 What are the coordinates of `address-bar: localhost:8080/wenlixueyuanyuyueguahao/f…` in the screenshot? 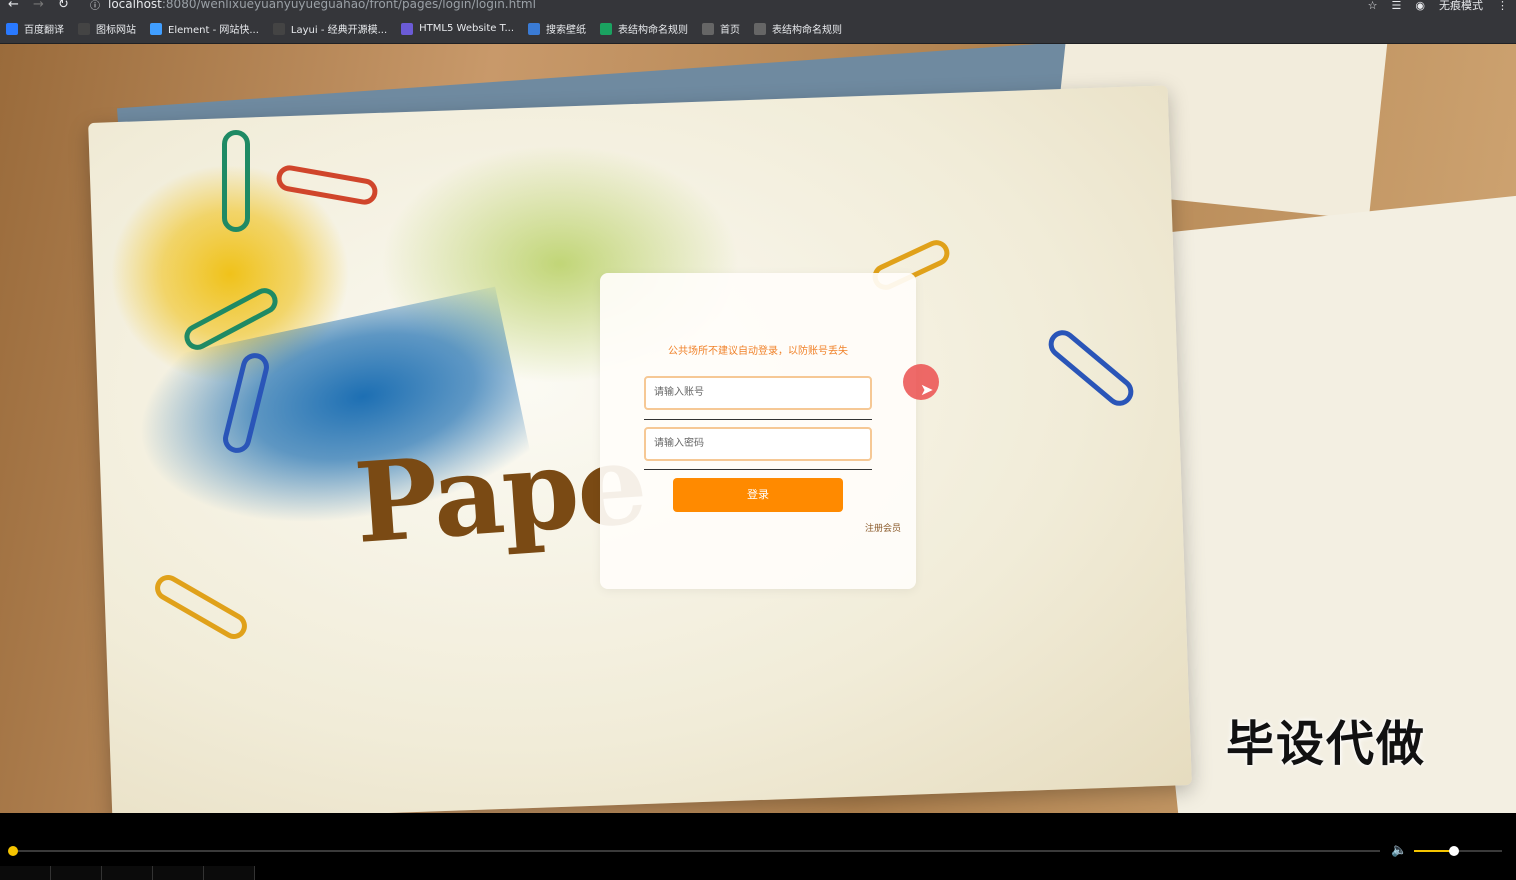 It's located at (322, 5).